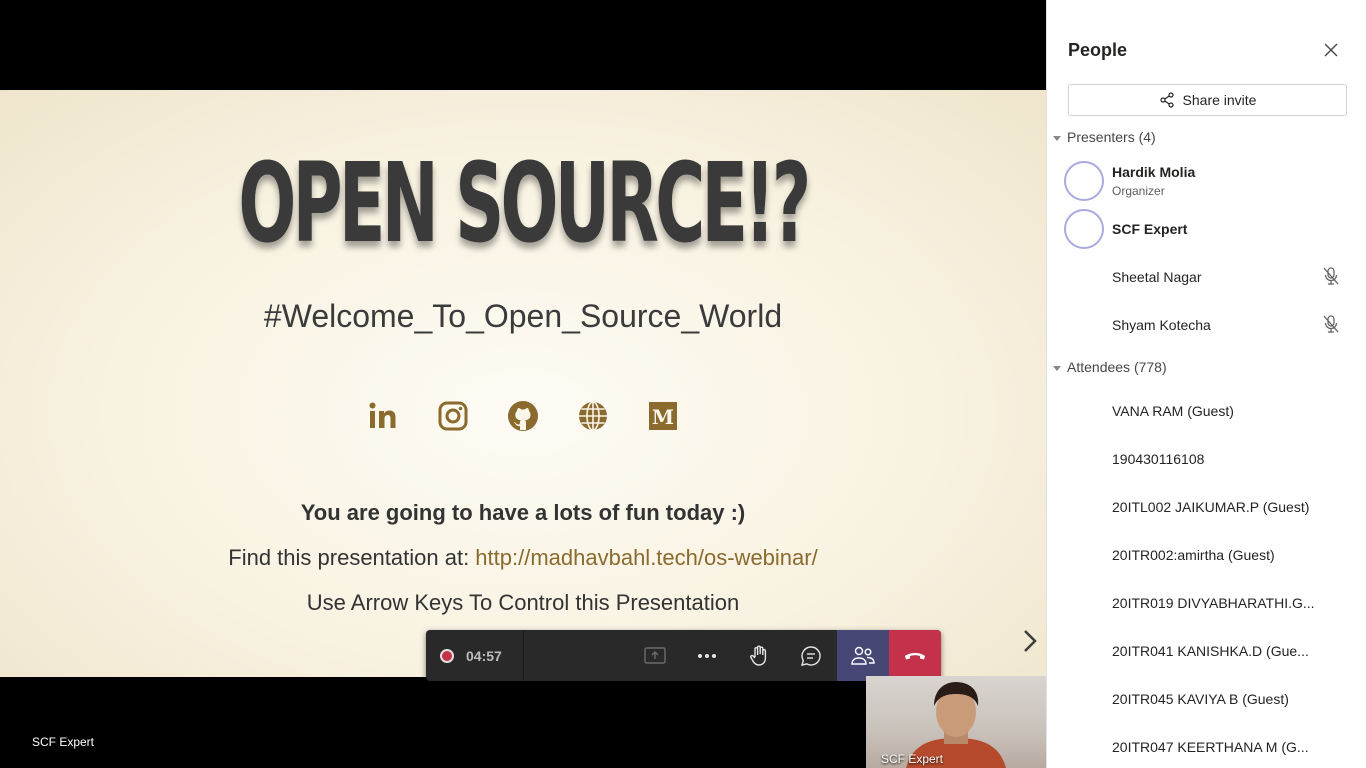 This screenshot has height=768, width=1366. What do you see at coordinates (447, 655) in the screenshot?
I see `recording-icon` at bounding box center [447, 655].